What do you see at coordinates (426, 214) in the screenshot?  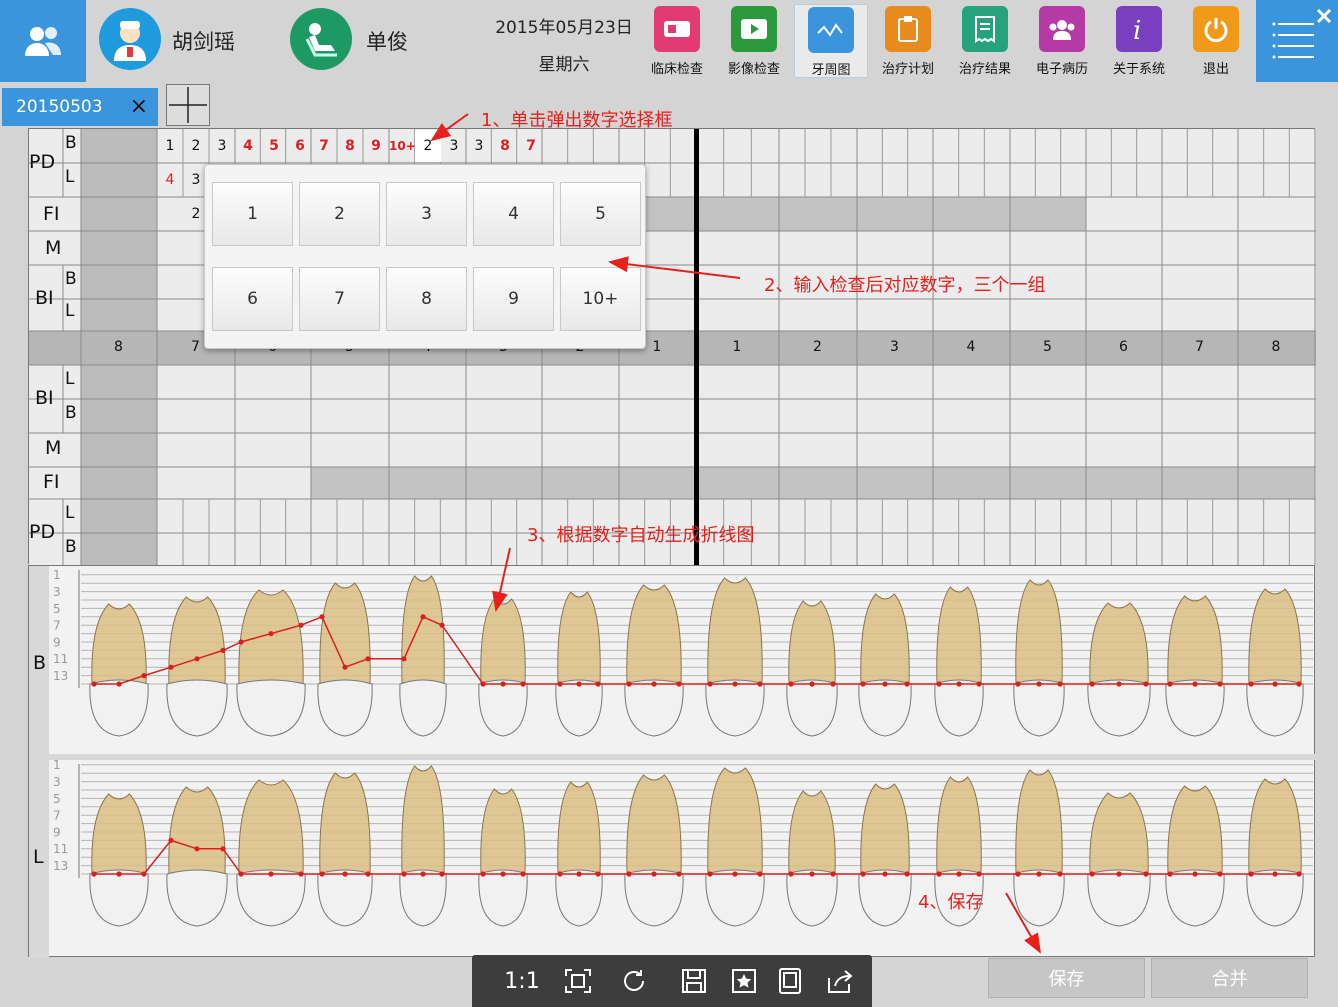 I see `number-key-3: 3` at bounding box center [426, 214].